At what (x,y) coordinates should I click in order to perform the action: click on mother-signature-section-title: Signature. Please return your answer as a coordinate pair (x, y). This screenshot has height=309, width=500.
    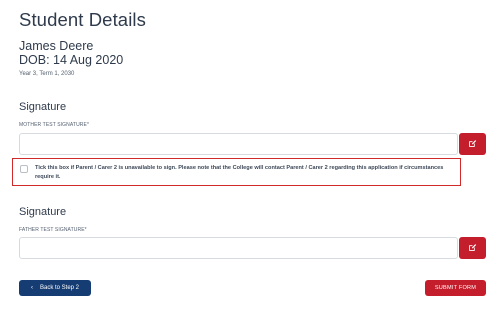
    Looking at the image, I should click on (43, 107).